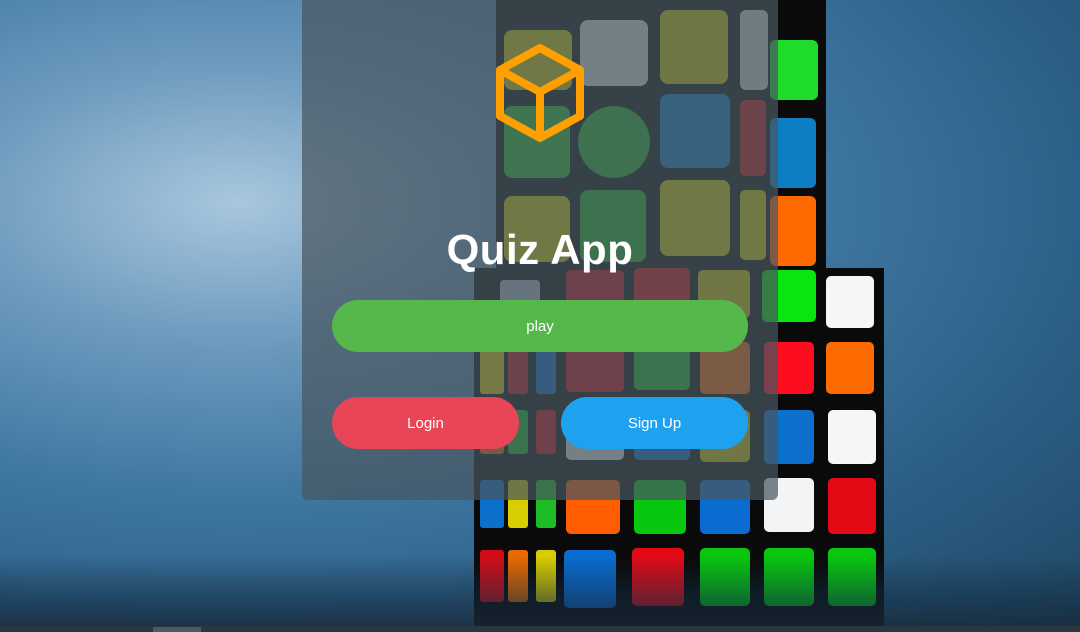 Image resolution: width=1080 pixels, height=632 pixels. What do you see at coordinates (540, 629) in the screenshot?
I see `horizontal-scrollbar` at bounding box center [540, 629].